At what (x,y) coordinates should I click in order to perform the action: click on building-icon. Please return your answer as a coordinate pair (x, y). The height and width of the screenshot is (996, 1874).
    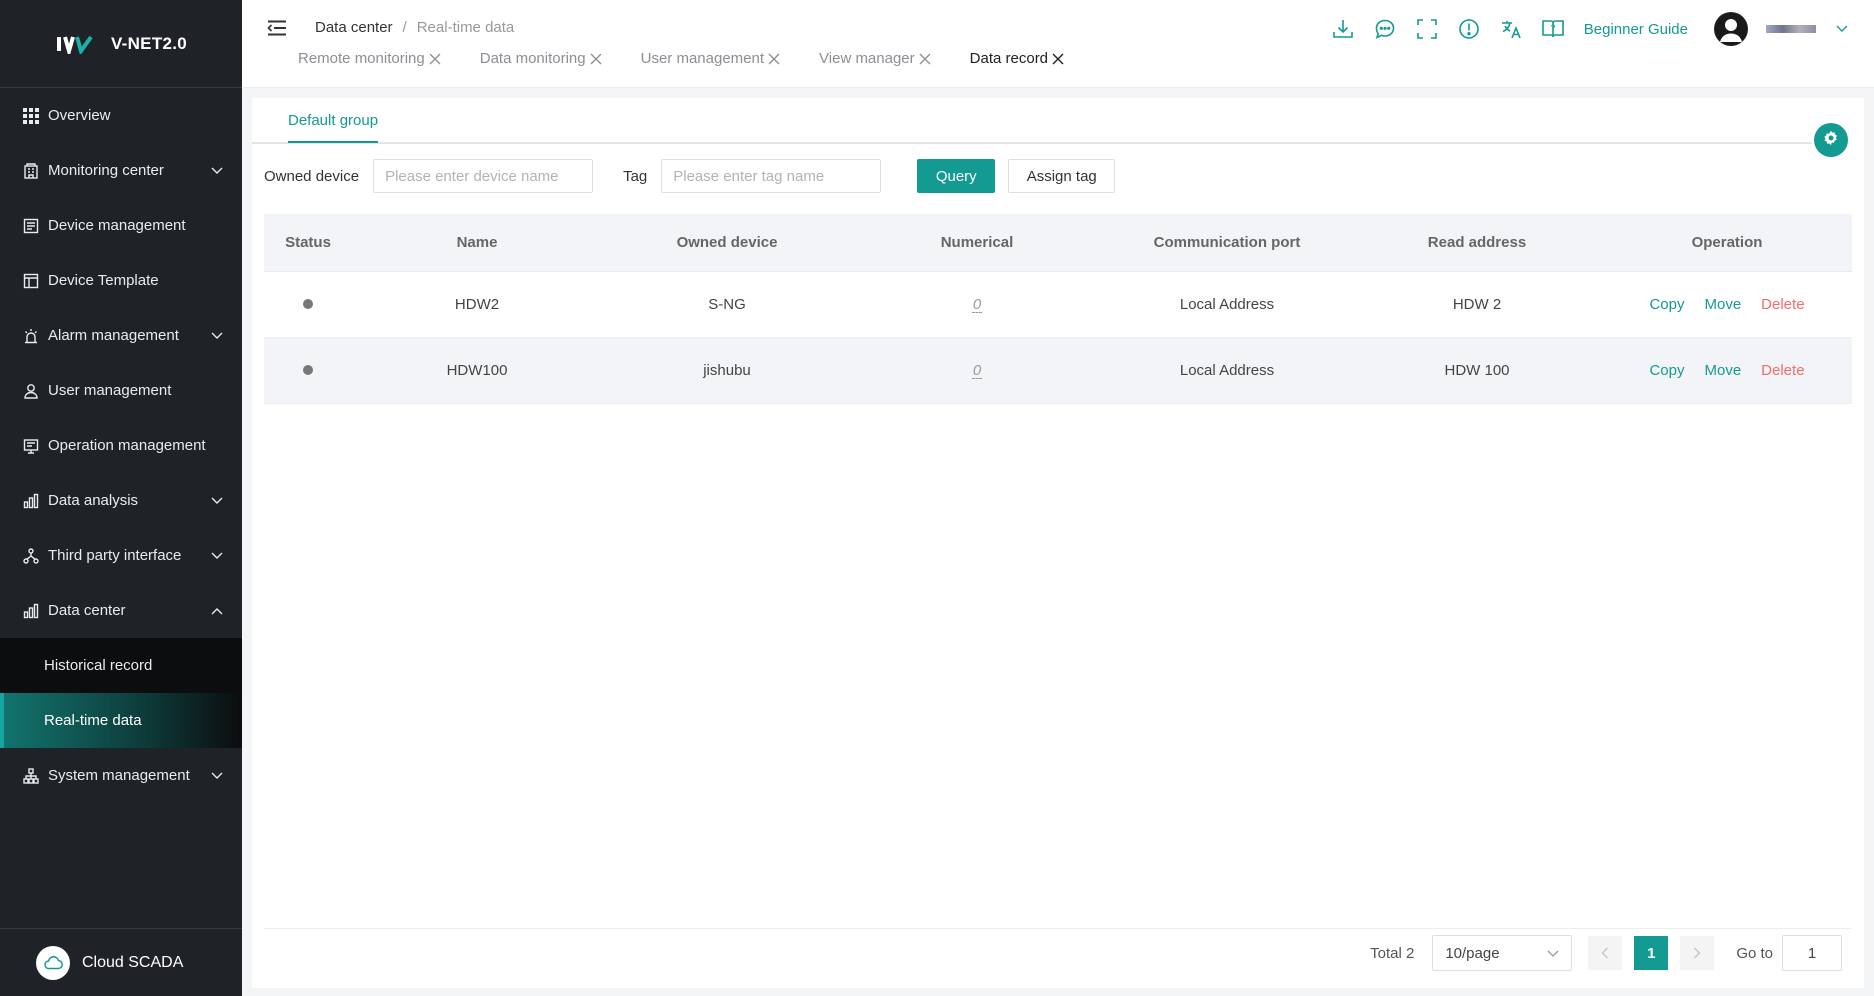
    Looking at the image, I should click on (31, 171).